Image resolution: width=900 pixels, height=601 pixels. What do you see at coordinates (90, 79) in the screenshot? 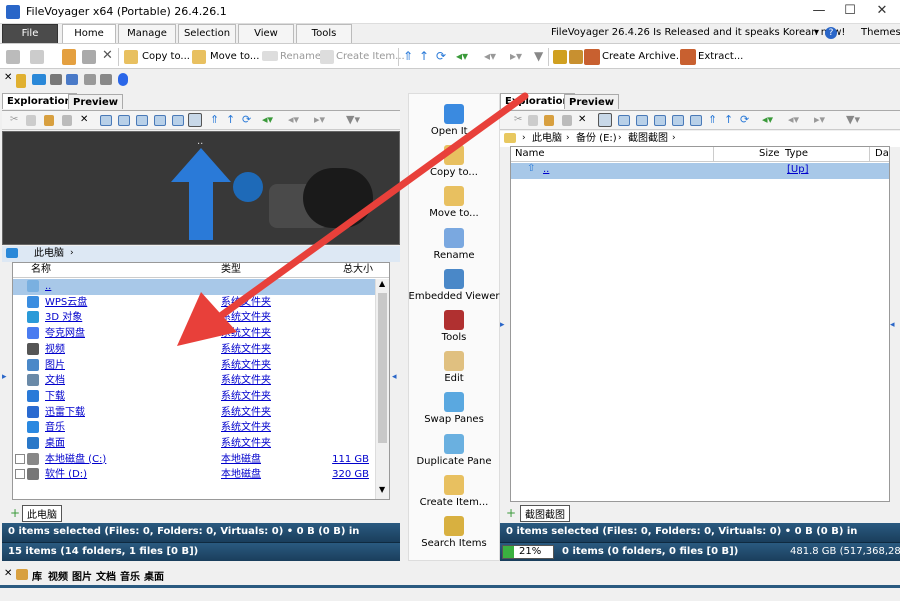
I see `card-icon` at bounding box center [90, 79].